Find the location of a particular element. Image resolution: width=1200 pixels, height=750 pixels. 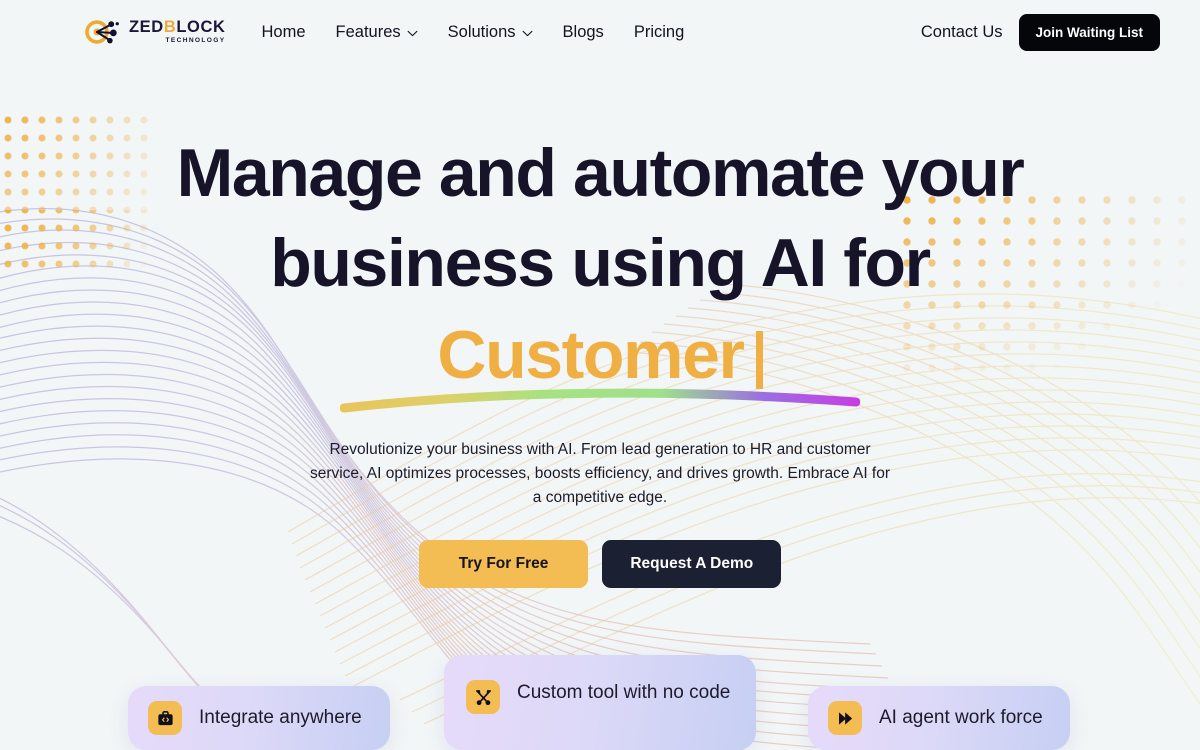

nav-label: Features is located at coordinates (368, 31).